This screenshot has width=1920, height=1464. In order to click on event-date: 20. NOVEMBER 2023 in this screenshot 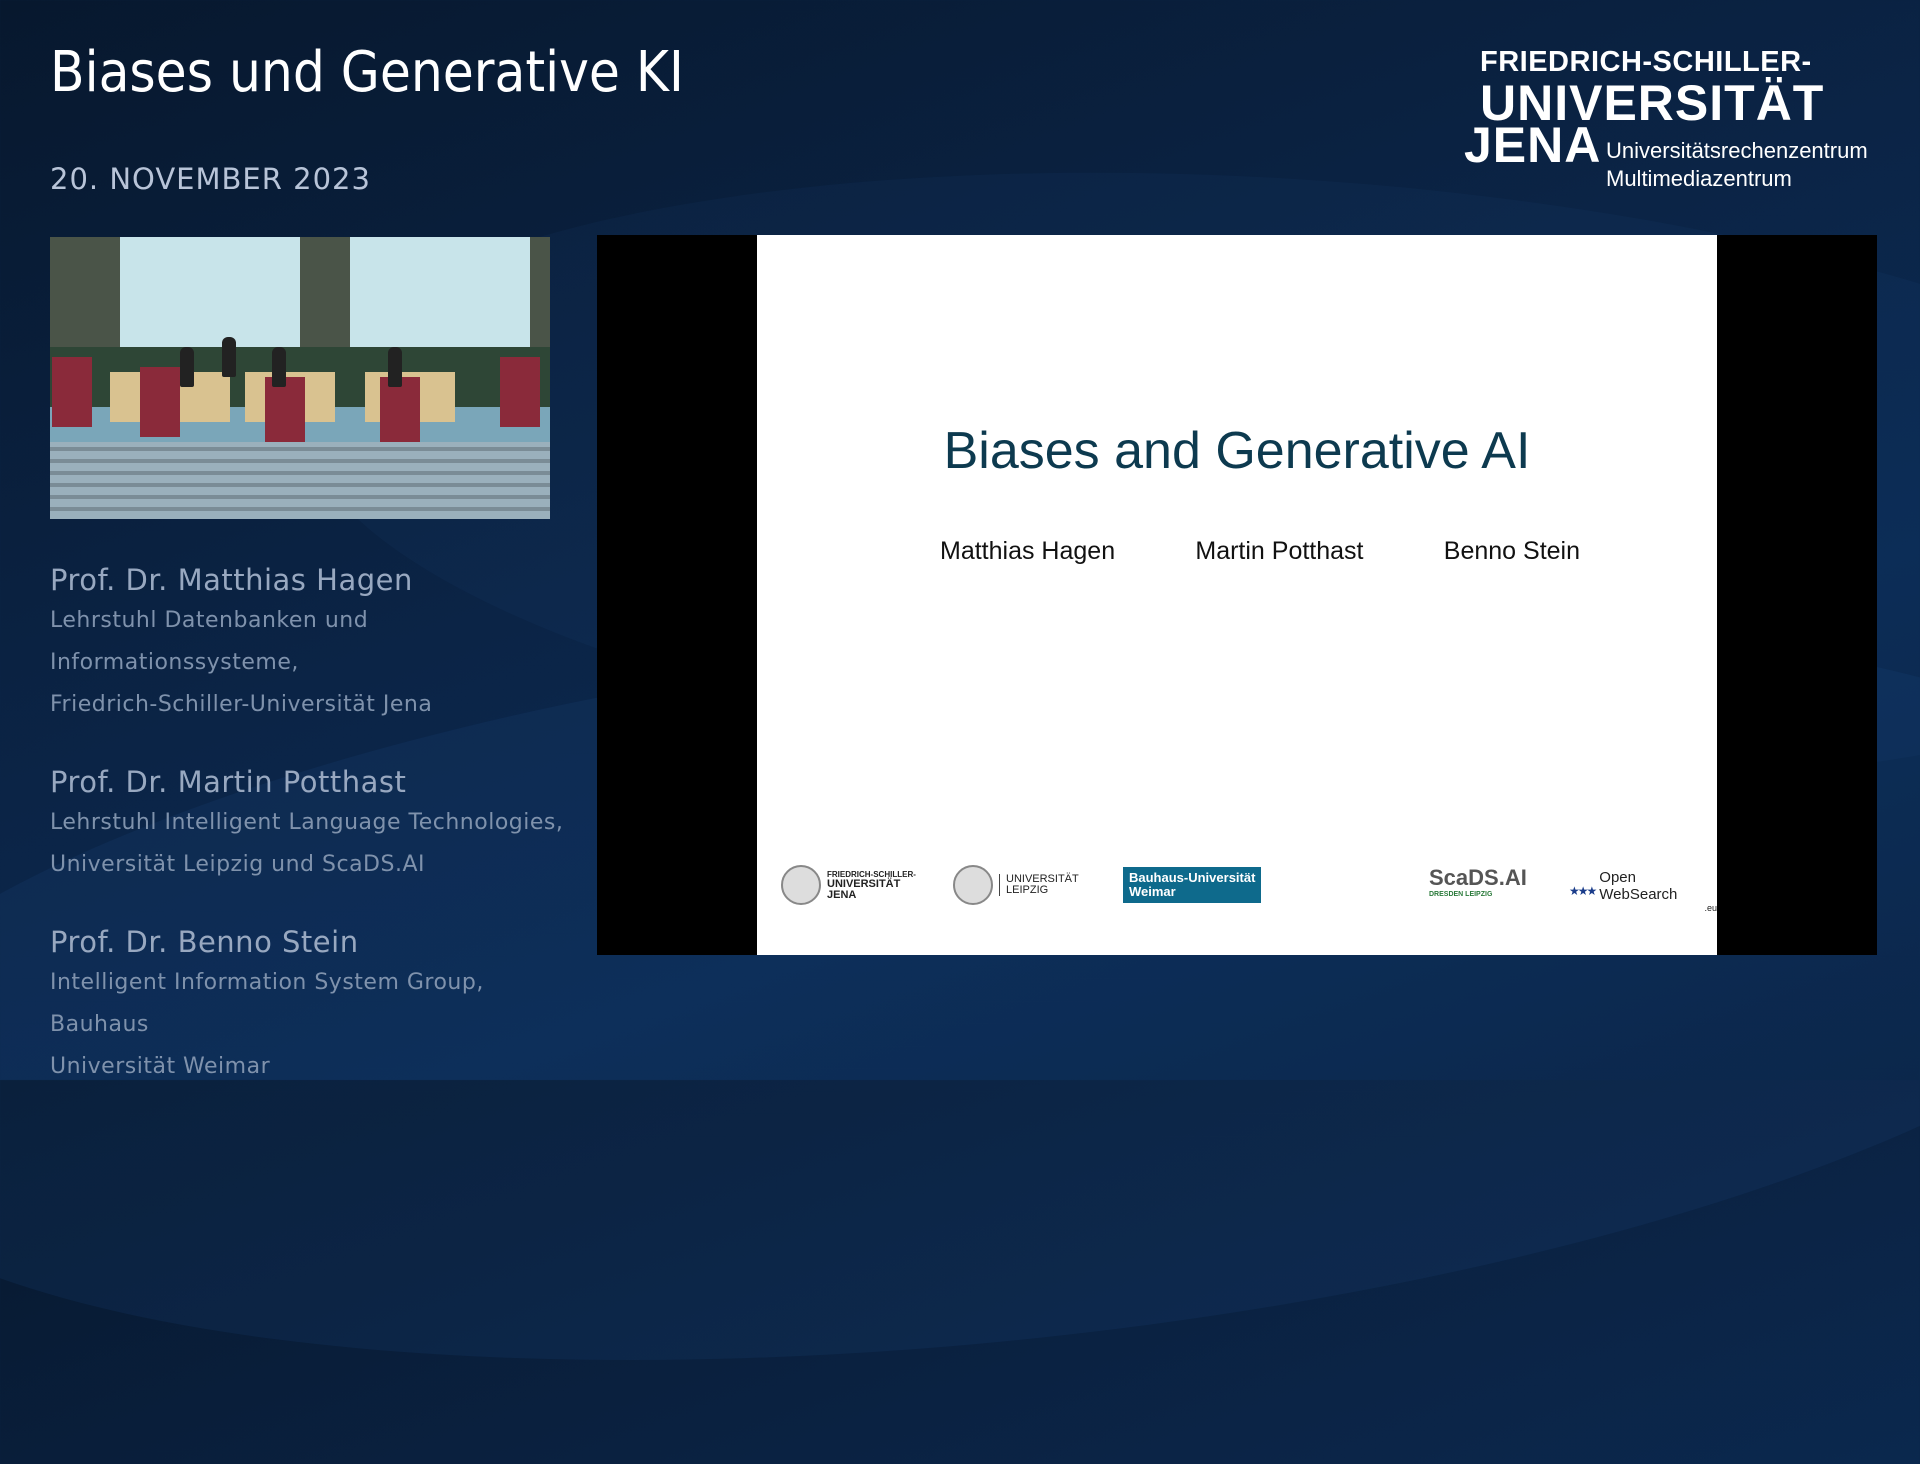, I will do `click(210, 179)`.